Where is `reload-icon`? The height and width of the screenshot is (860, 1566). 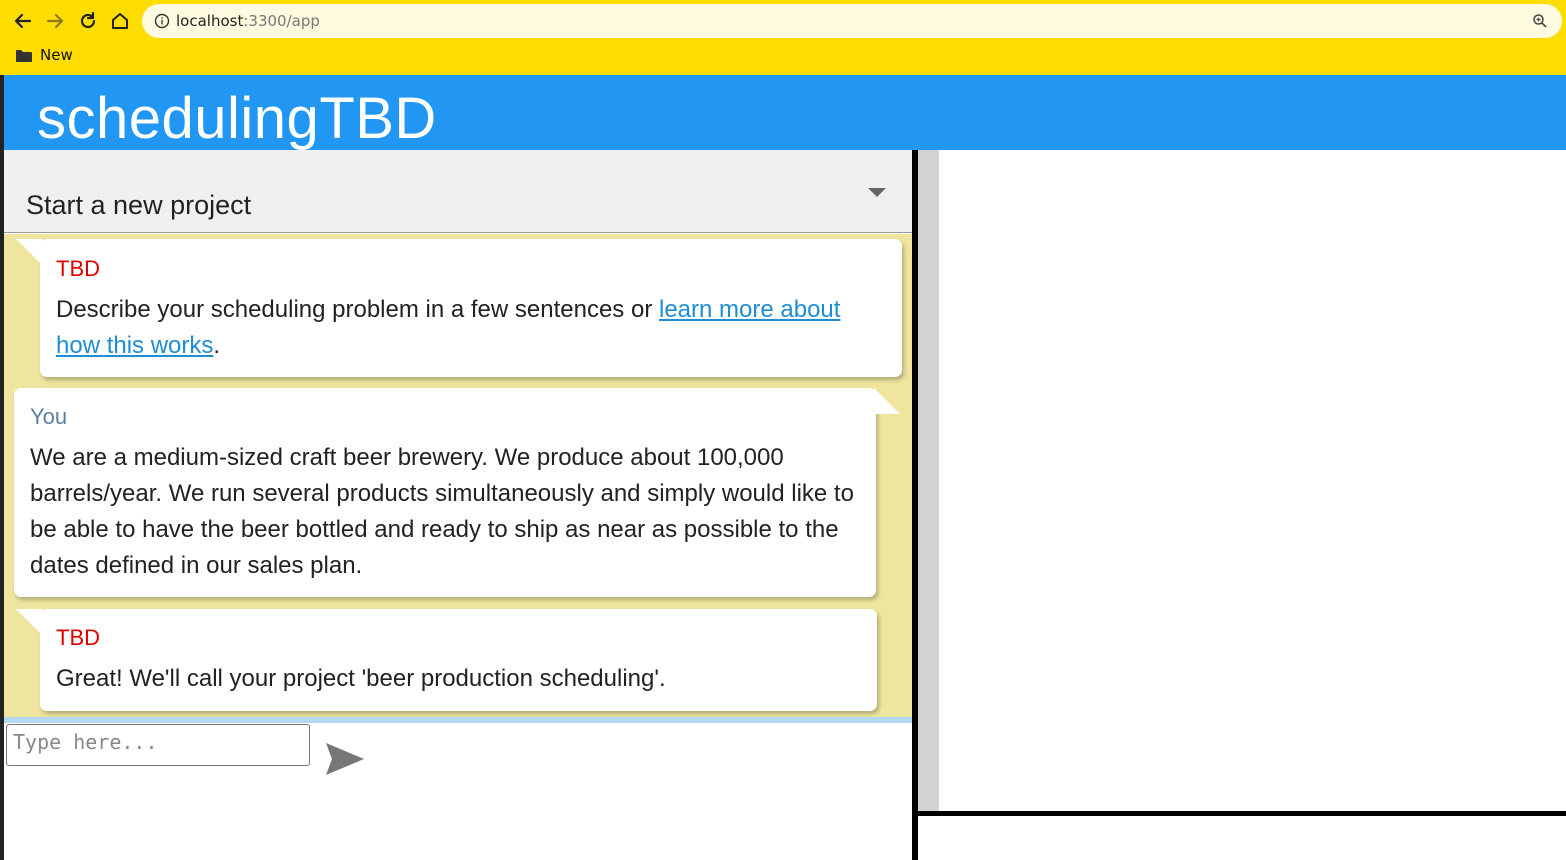 reload-icon is located at coordinates (88, 21).